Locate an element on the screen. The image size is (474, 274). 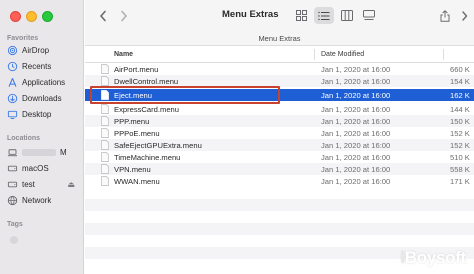
sidebar-item-recents: Recents is located at coordinates (42, 66).